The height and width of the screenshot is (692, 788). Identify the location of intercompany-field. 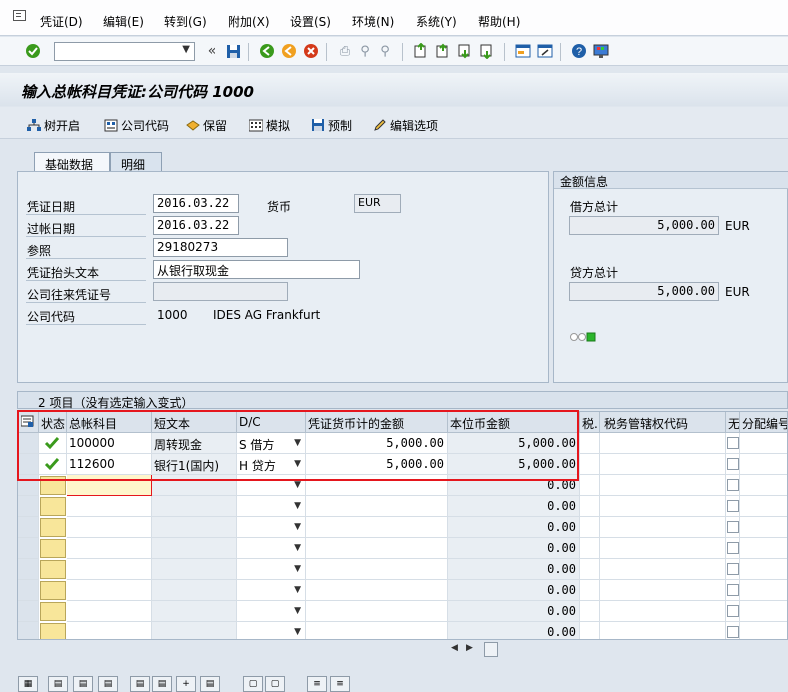
(220, 291).